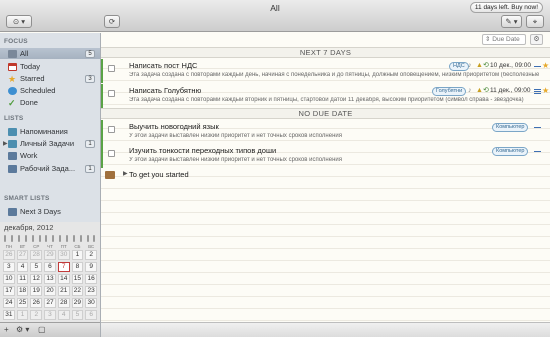 Image resolution: width=550 pixels, height=337 pixels. What do you see at coordinates (325, 39) in the screenshot?
I see `list-controls: ⇕ Due Date ⚙` at bounding box center [325, 39].